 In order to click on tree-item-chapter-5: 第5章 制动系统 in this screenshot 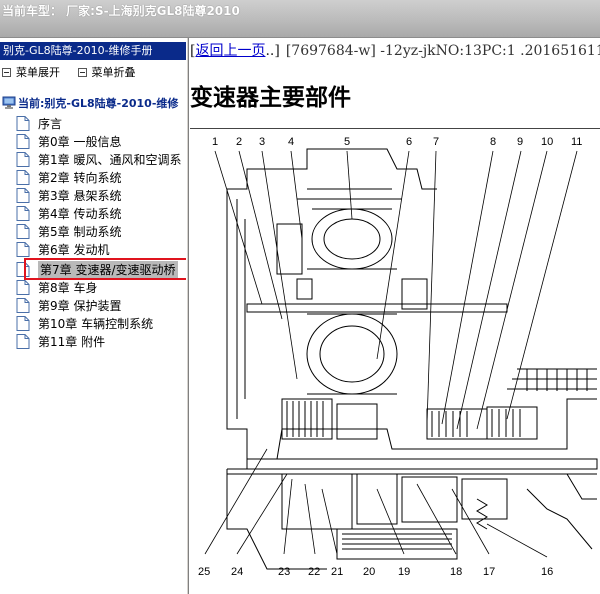, I will do `click(68, 231)`.